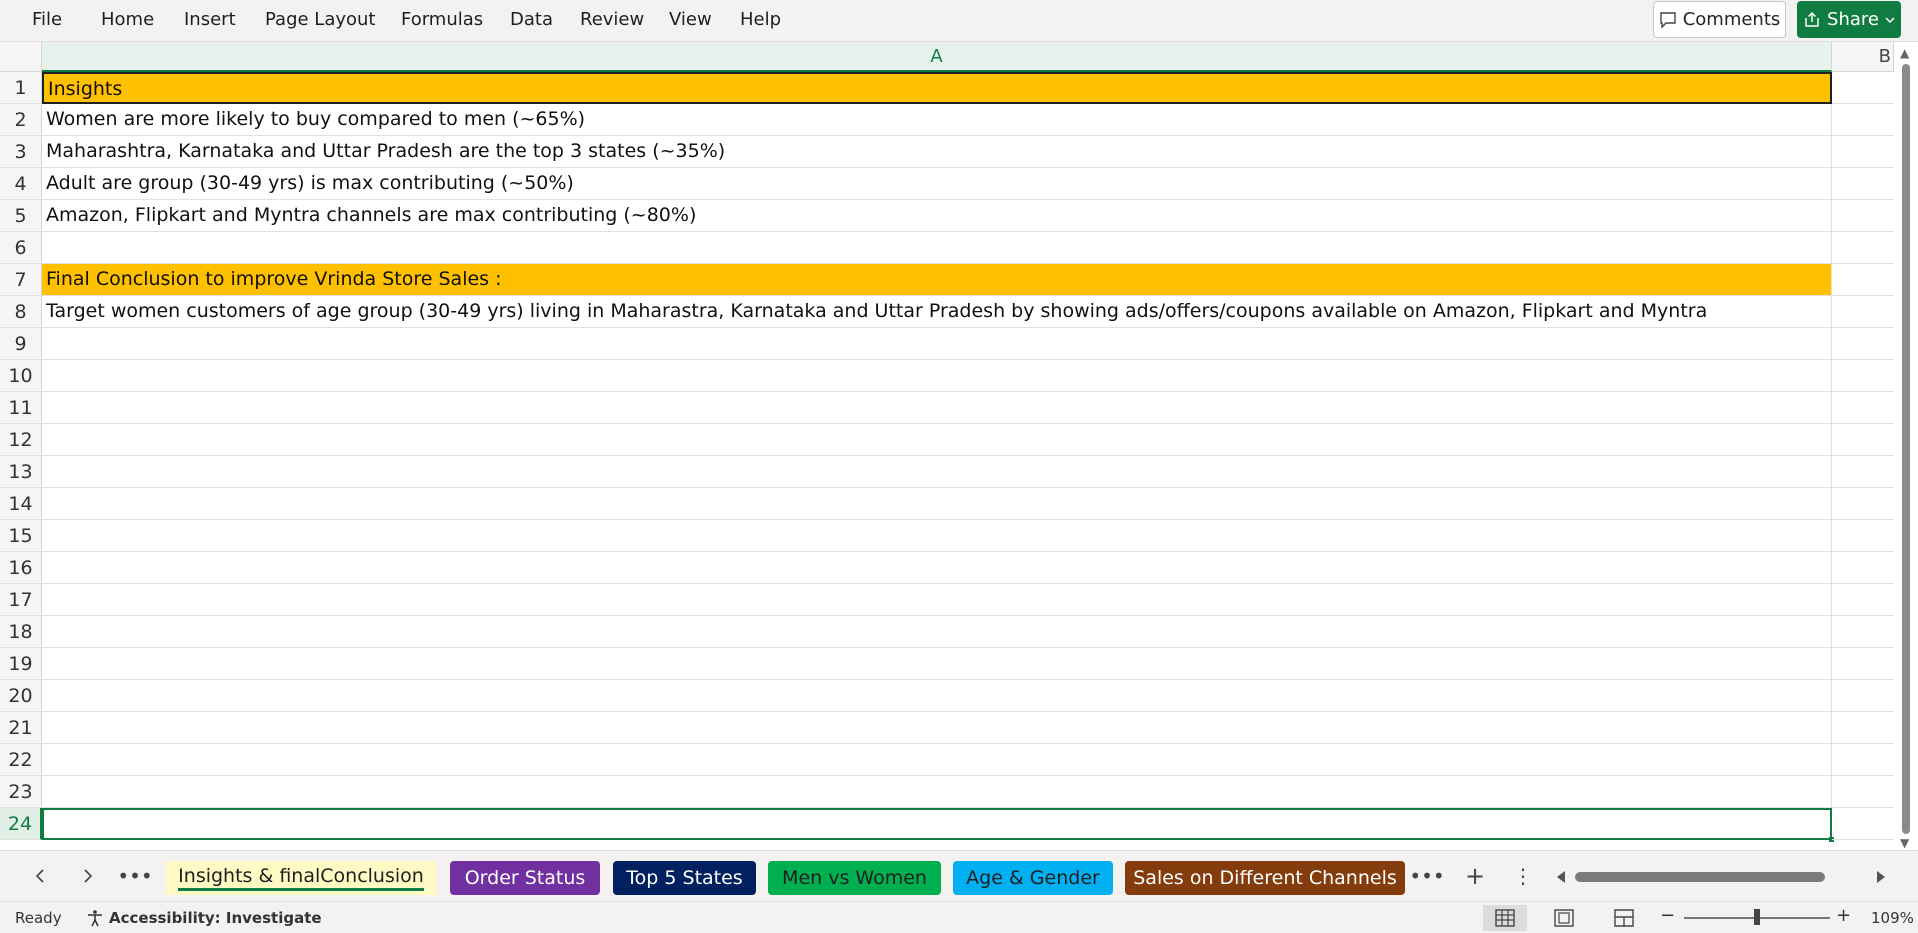 This screenshot has height=933, width=1918. I want to click on row-header: 17, so click(21, 600).